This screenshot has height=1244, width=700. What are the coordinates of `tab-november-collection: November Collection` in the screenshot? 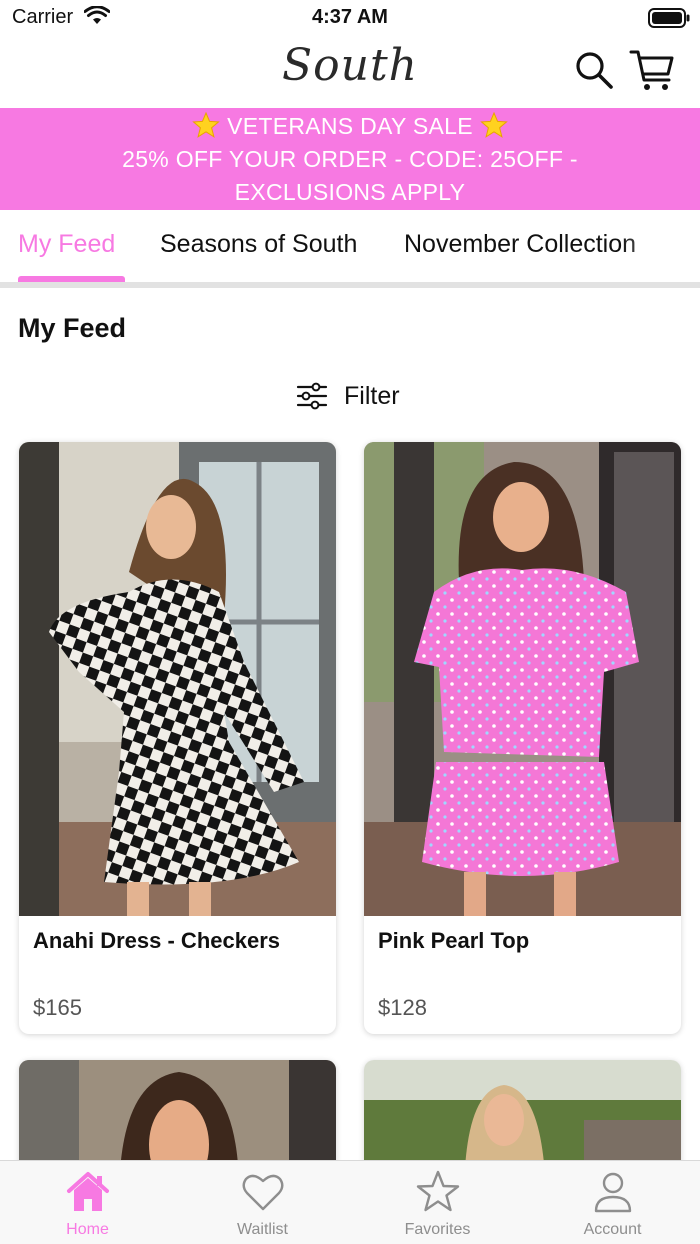 It's located at (520, 244).